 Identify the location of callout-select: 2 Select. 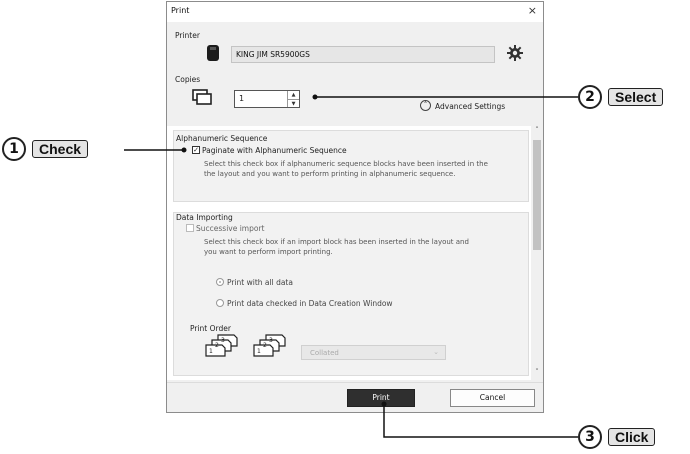
(633, 97).